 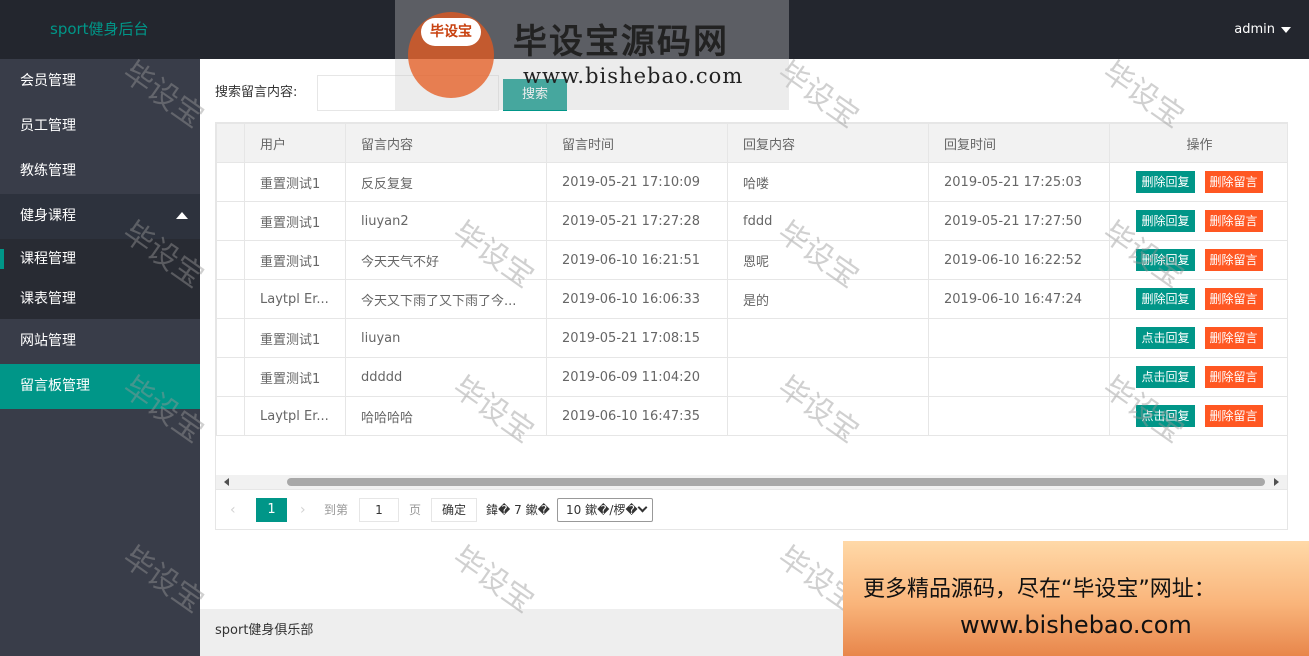 What do you see at coordinates (48, 171) in the screenshot?
I see `sidebar-item-label: 教练管理` at bounding box center [48, 171].